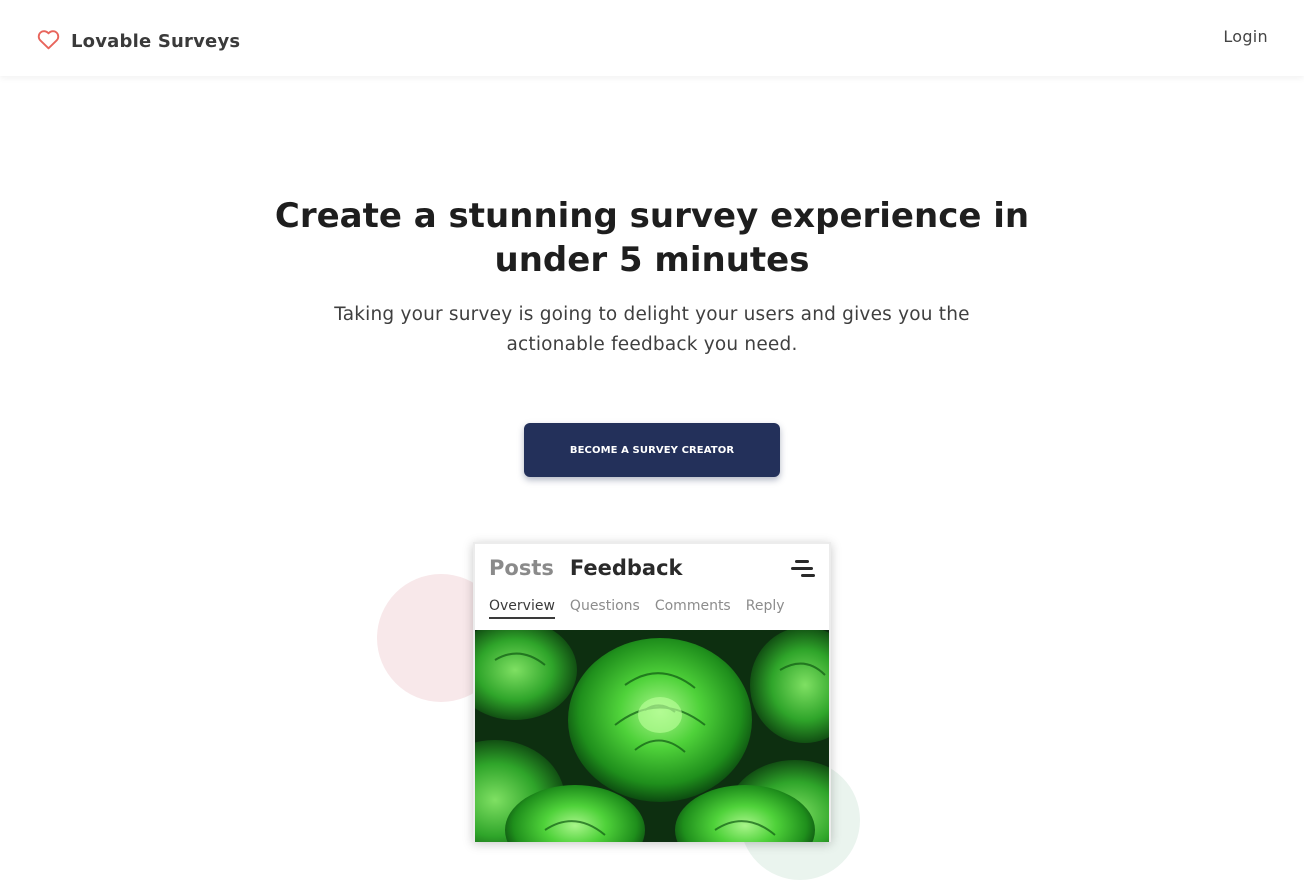 The height and width of the screenshot is (880, 1304). I want to click on login-link: Login, so click(1245, 36).